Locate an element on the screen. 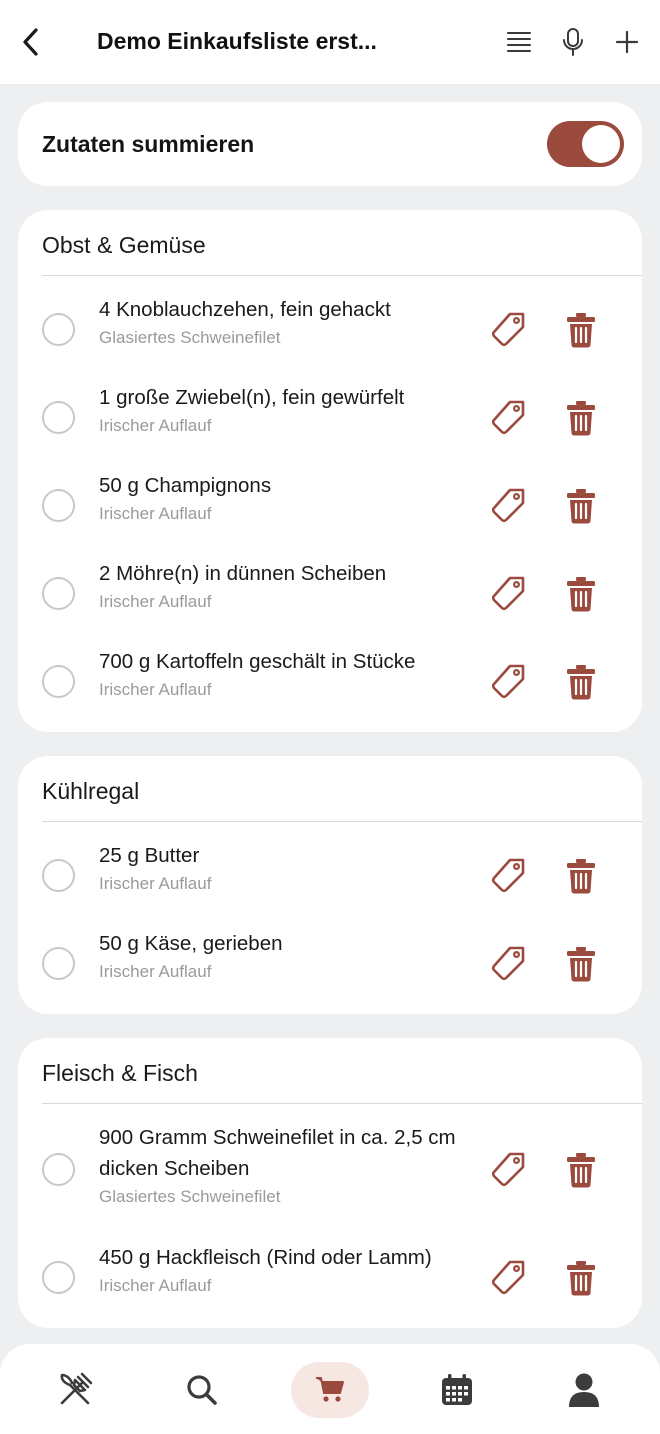 The height and width of the screenshot is (1434, 660). list-item: 25 g Butter Irischer Auflauf is located at coordinates (330, 874).